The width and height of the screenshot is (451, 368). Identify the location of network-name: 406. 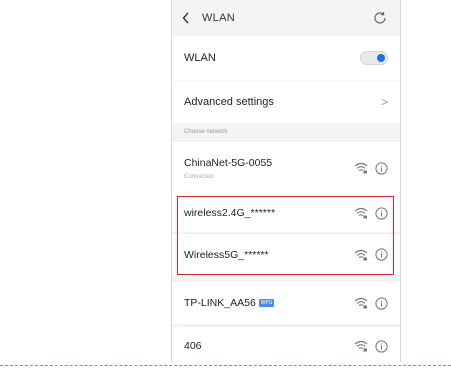
(193, 346).